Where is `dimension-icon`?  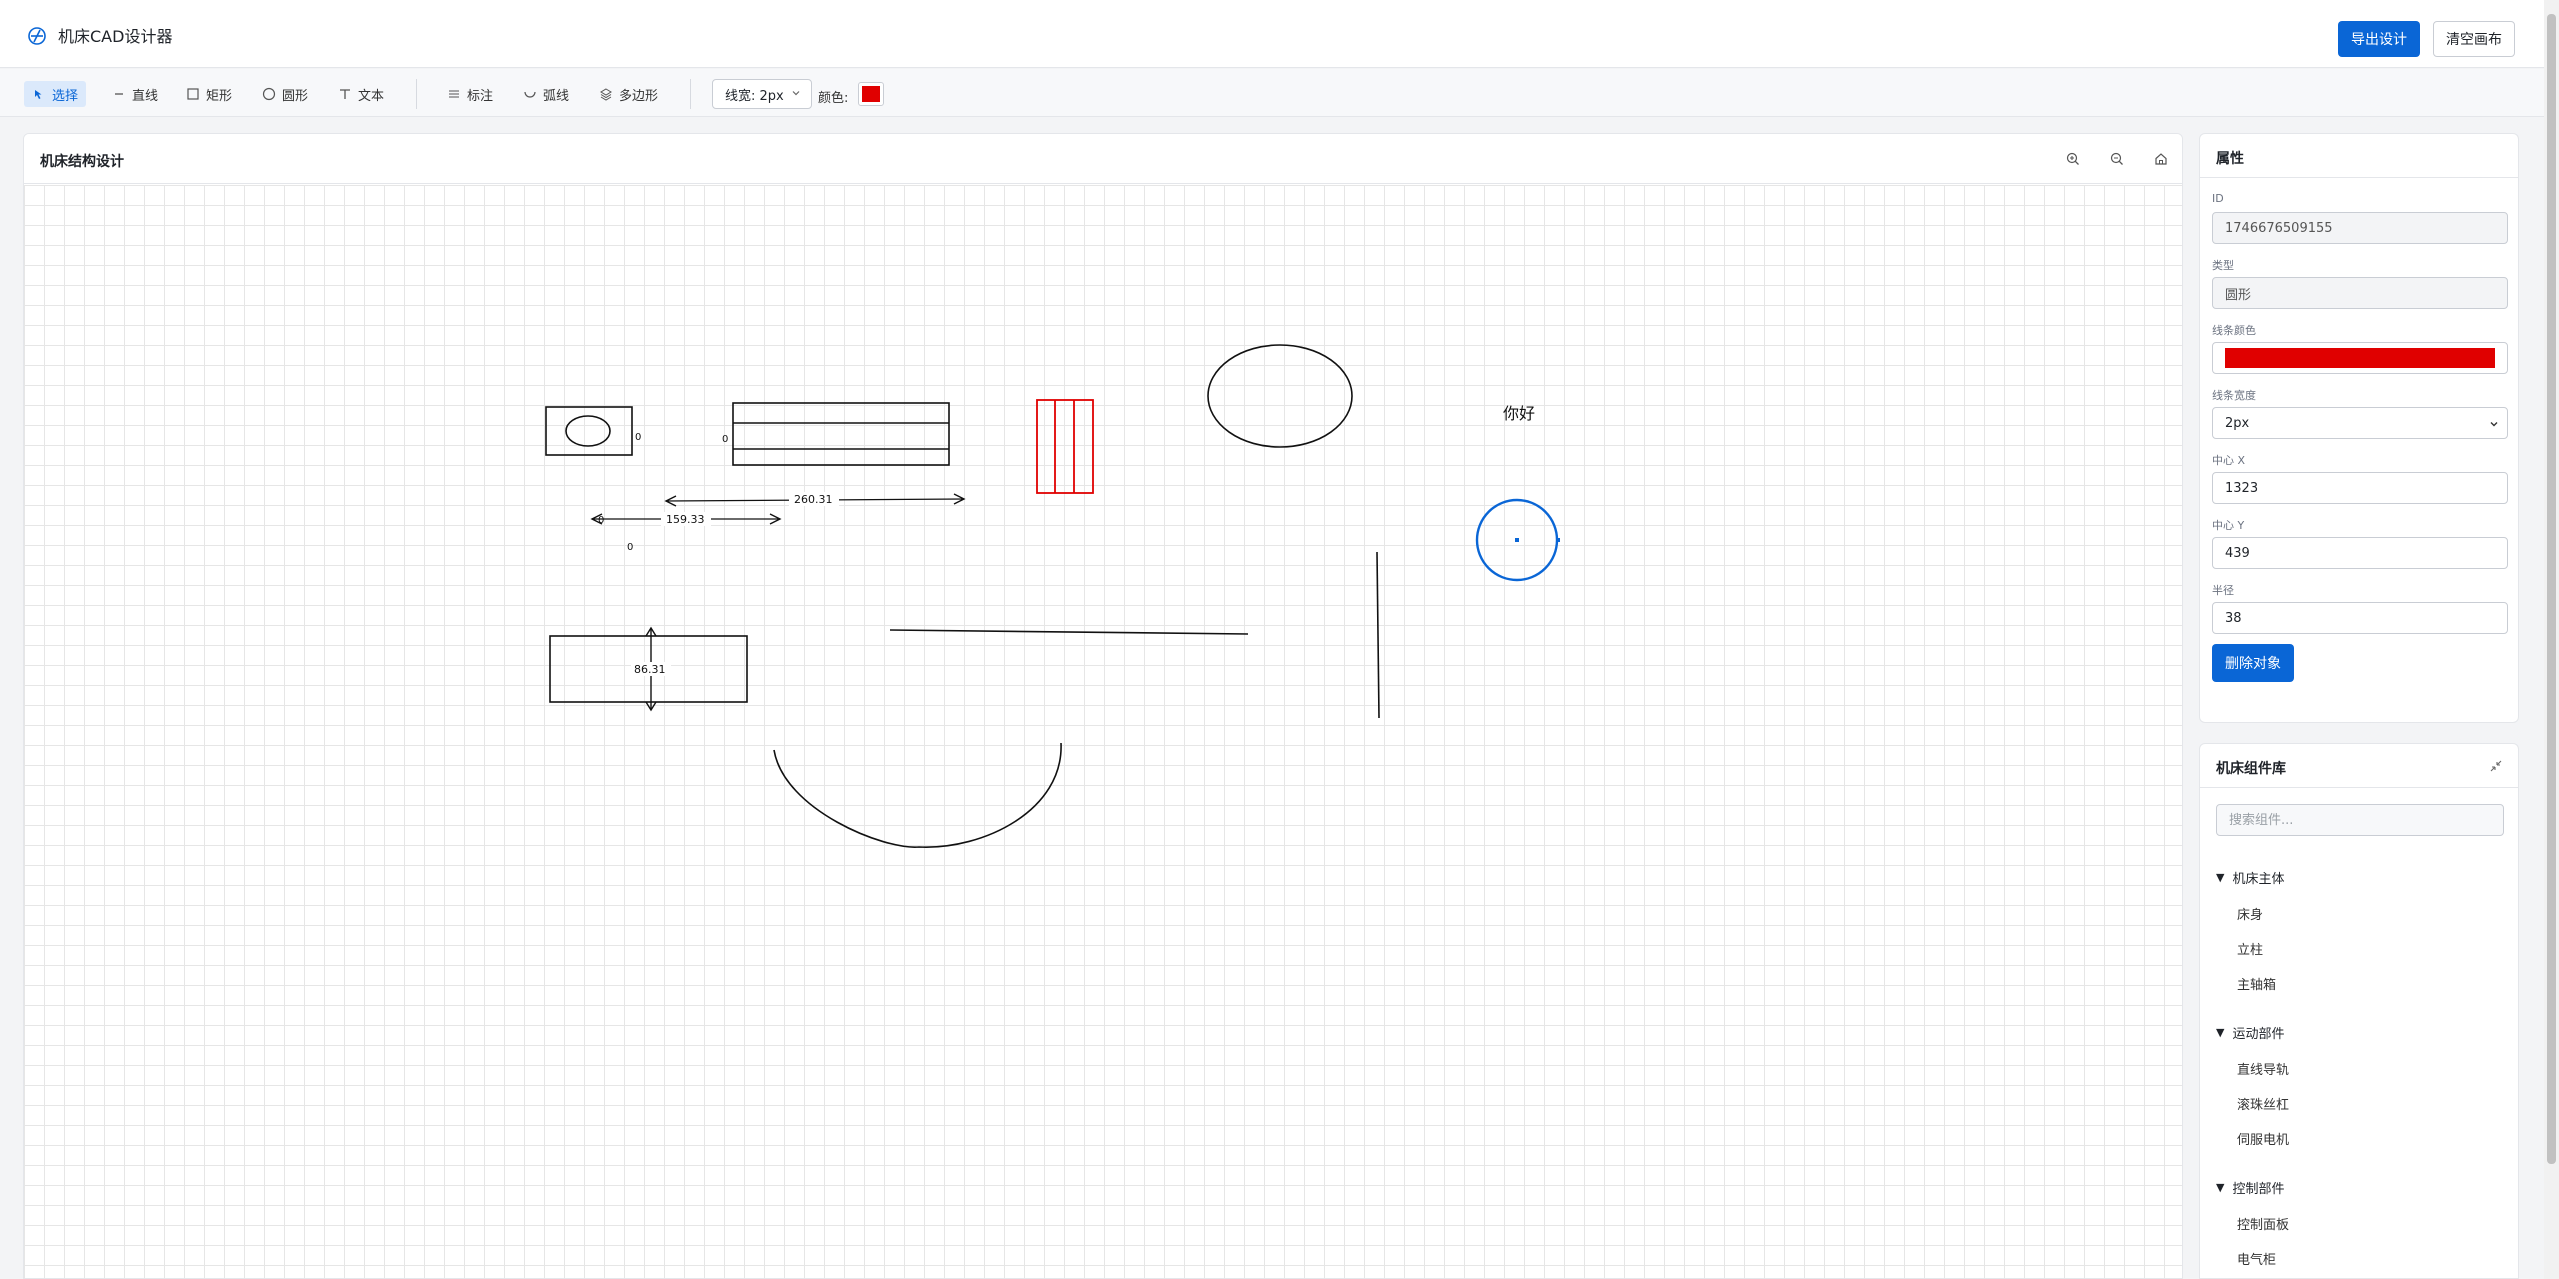
dimension-icon is located at coordinates (454, 94).